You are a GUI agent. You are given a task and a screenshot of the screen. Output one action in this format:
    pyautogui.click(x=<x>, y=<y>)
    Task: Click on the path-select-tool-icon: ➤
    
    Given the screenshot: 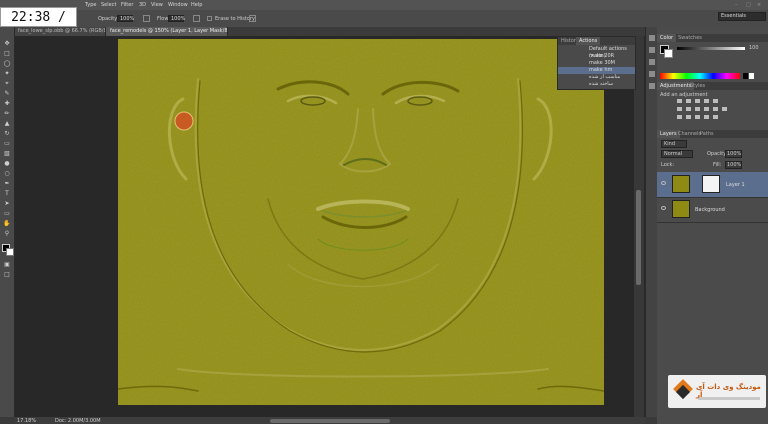 What is the action you would take?
    pyautogui.click(x=7, y=204)
    